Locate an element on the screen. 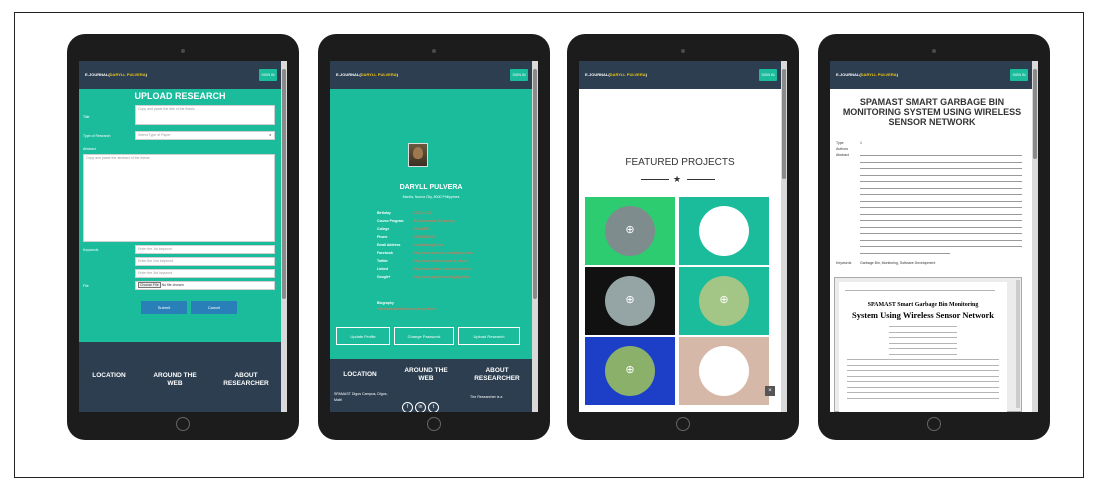  title-field: Copy and paste the title of the thesis is located at coordinates (205, 115).